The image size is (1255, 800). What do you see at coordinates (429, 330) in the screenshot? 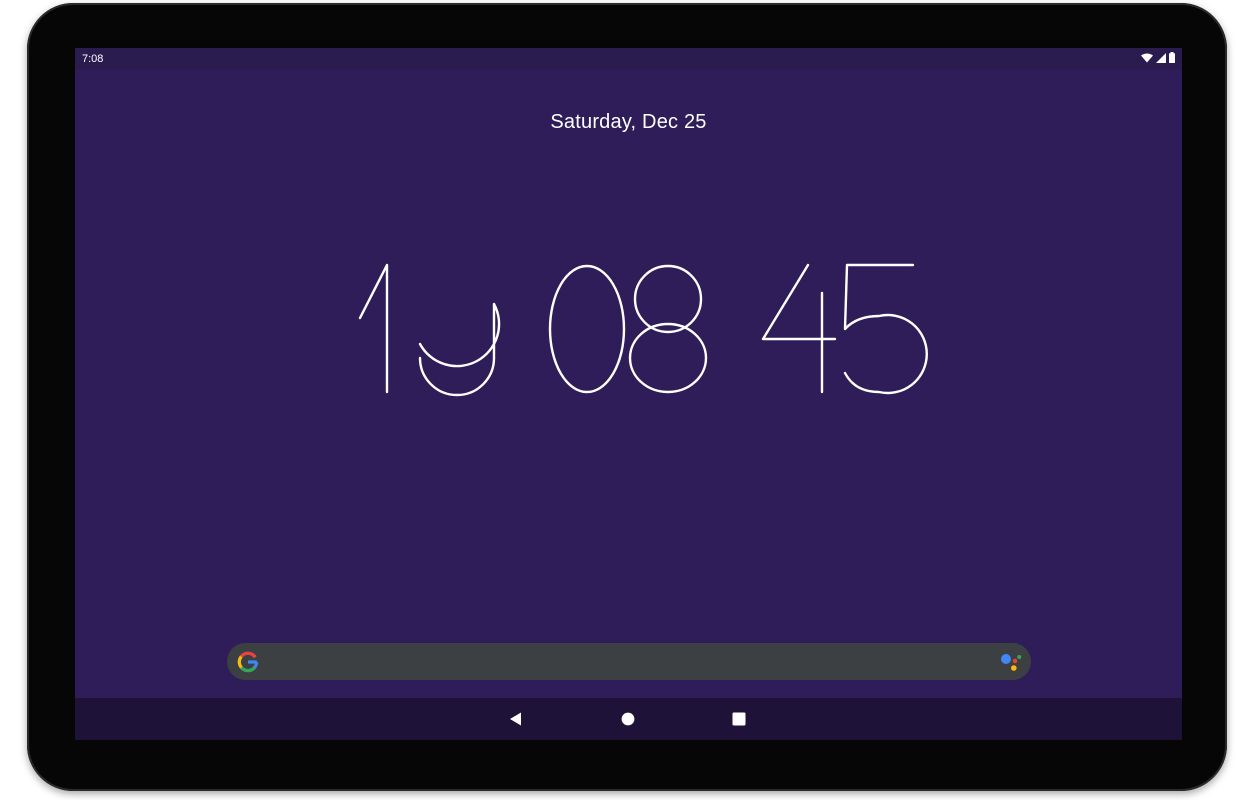
I see `clock-hours` at bounding box center [429, 330].